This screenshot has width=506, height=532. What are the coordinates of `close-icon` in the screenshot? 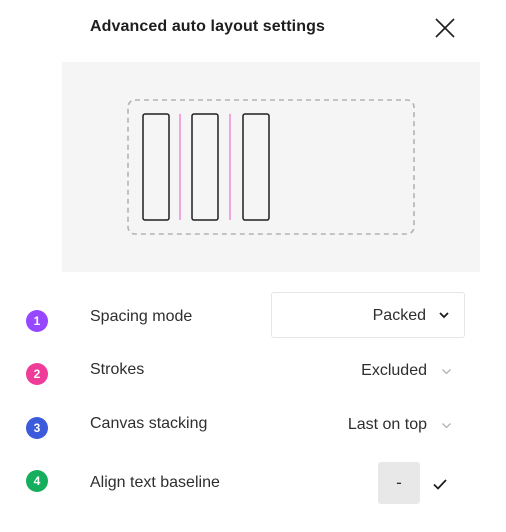 It's located at (445, 28).